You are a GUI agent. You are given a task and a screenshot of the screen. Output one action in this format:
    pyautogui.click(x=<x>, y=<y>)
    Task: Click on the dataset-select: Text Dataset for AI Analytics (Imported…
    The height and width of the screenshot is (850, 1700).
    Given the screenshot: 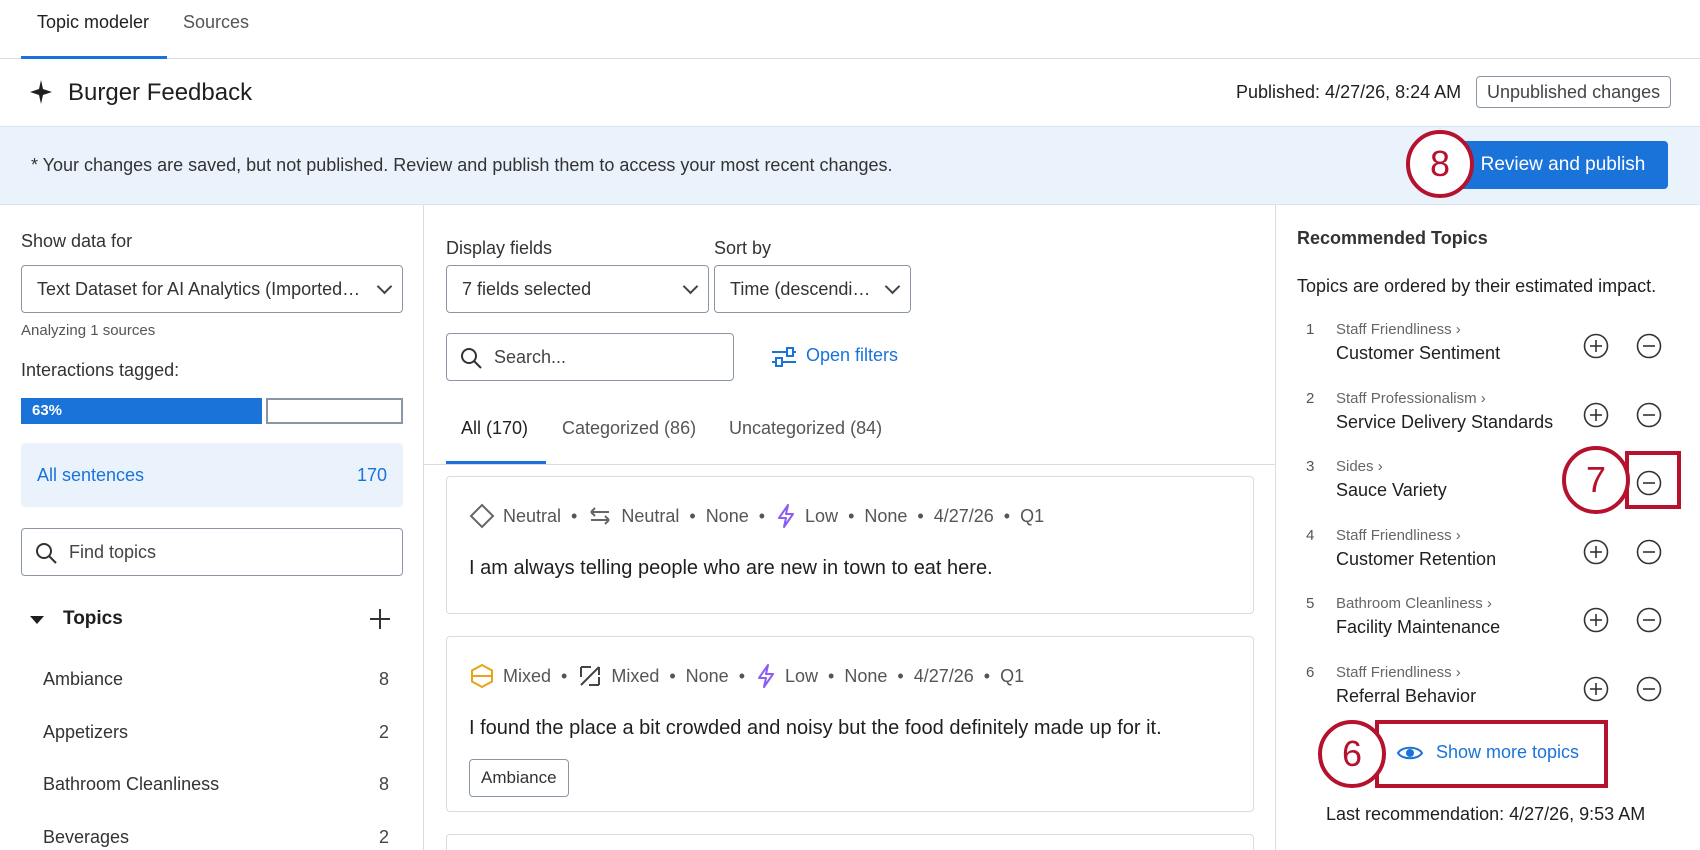 What is the action you would take?
    pyautogui.click(x=212, y=289)
    